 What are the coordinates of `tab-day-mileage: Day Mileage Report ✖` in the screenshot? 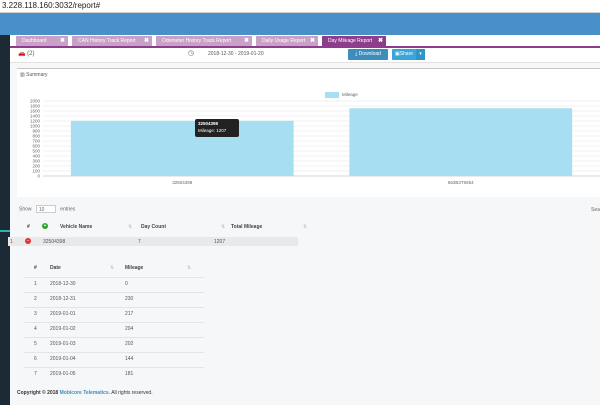 It's located at (354, 41).